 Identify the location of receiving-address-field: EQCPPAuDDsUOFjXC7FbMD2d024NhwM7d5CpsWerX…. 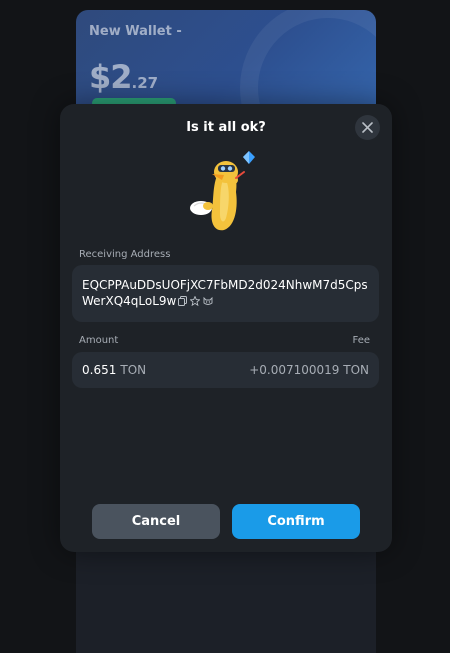
(225, 293).